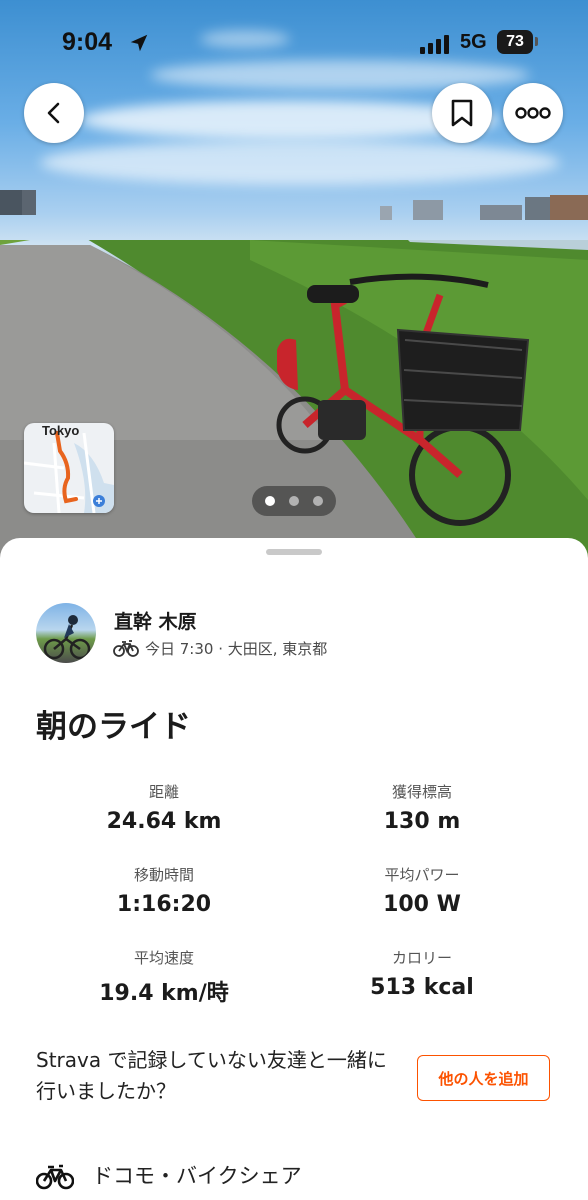 Image resolution: width=588 pixels, height=1200 pixels. I want to click on stat-label: 平均パワー, so click(422, 875).